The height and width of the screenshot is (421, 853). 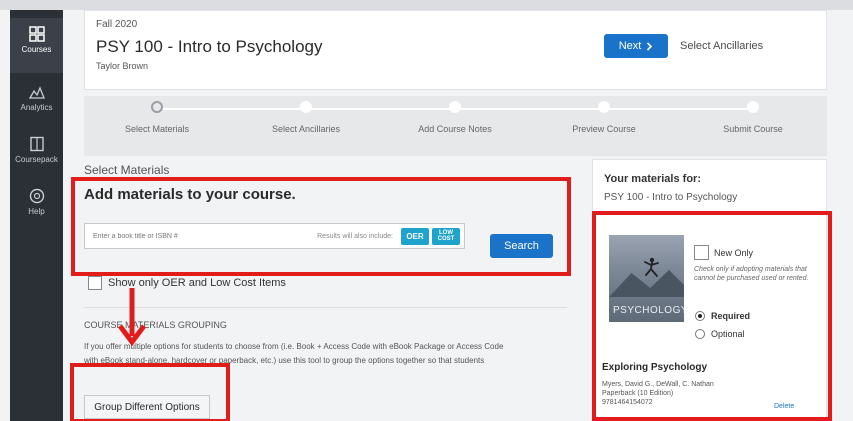 What do you see at coordinates (117, 24) in the screenshot?
I see `term-label: Fall 2020` at bounding box center [117, 24].